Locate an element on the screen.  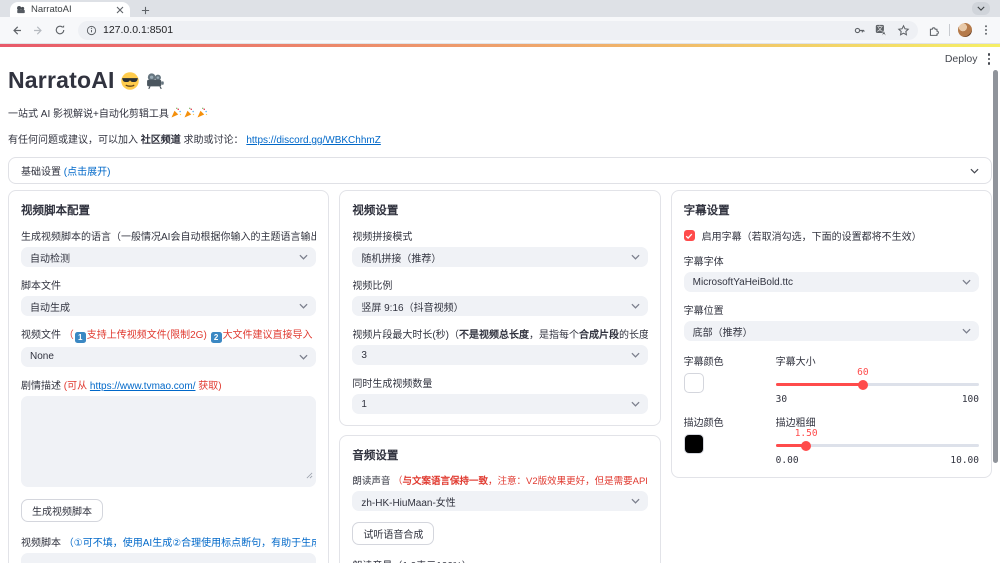
new-tab-button is located at coordinates (145, 10).